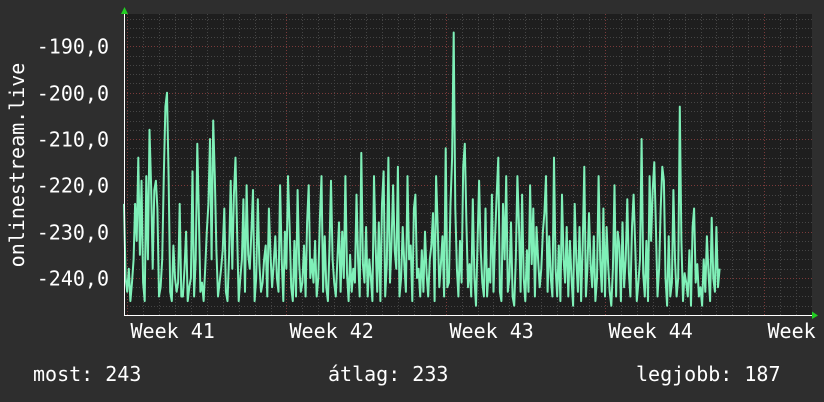 Image resolution: width=824 pixels, height=402 pixels. Describe the element at coordinates (332, 331) in the screenshot. I see `x-tick-label: Week 42` at that location.